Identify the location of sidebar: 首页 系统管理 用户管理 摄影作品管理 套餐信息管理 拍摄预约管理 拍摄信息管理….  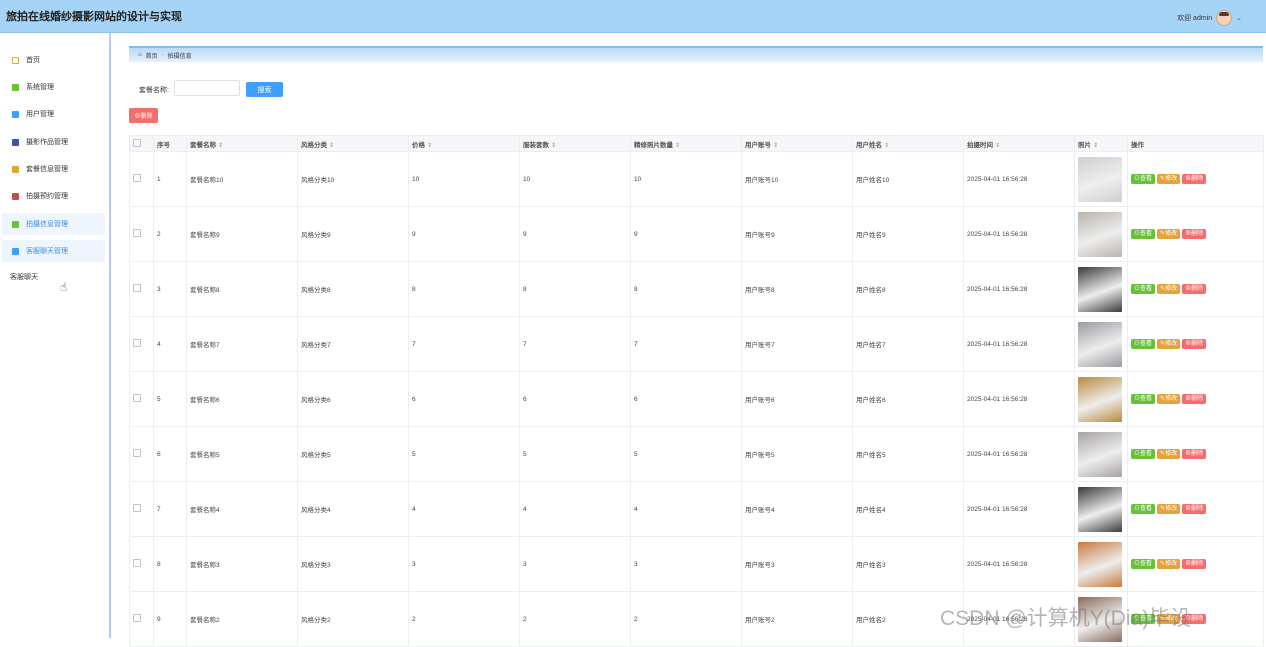
(55, 335).